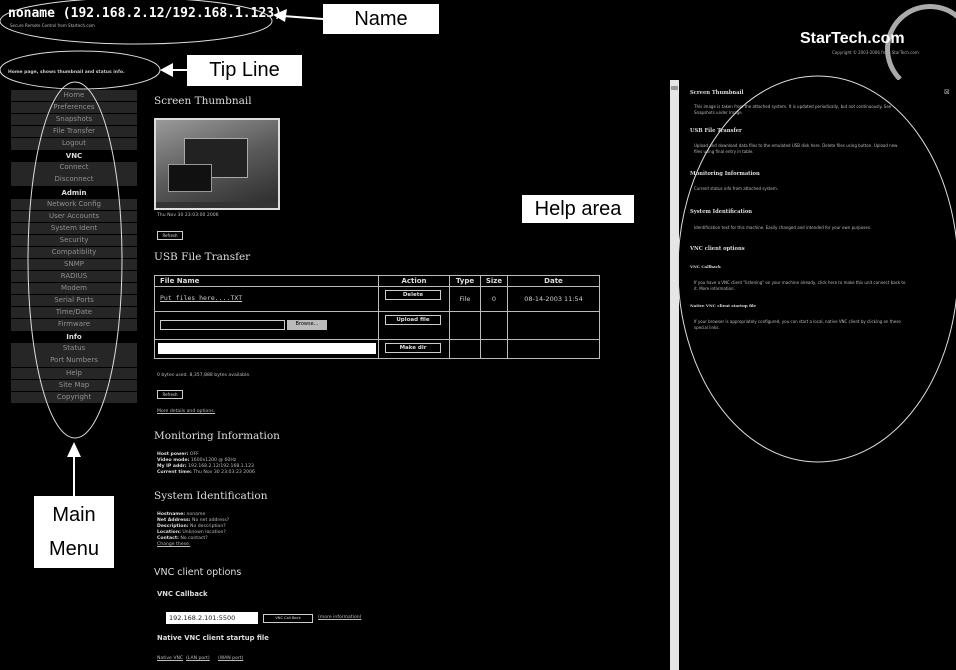 The height and width of the screenshot is (670, 956). Describe the element at coordinates (578, 209) in the screenshot. I see `help-area-callout: Help area` at that location.